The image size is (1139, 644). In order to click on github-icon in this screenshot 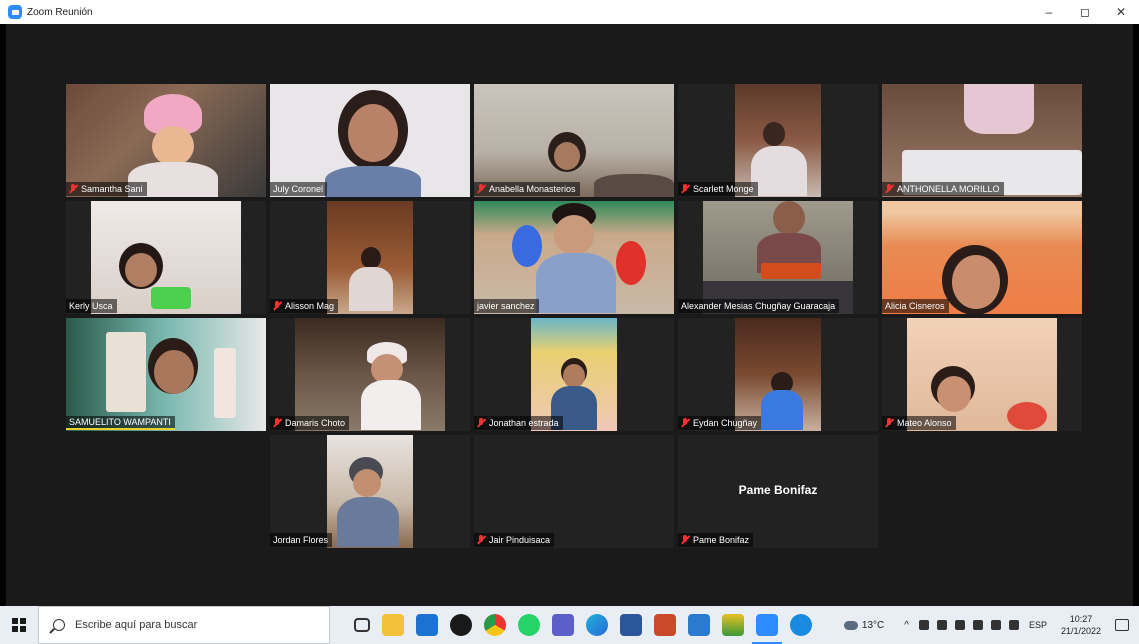, I will do `click(461, 625)`.